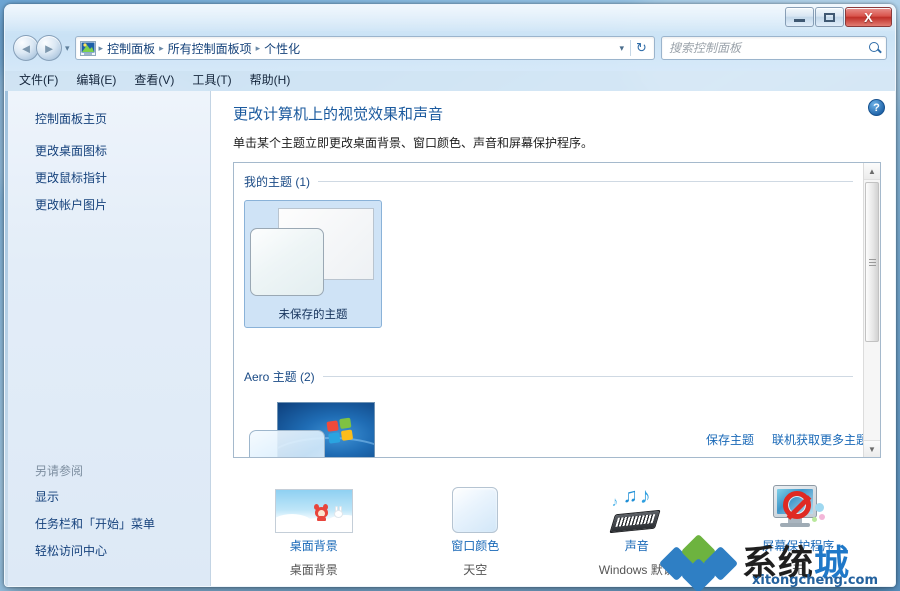  I want to click on theme-box-links: 保存主题 联机获取更多主题, so click(787, 439).